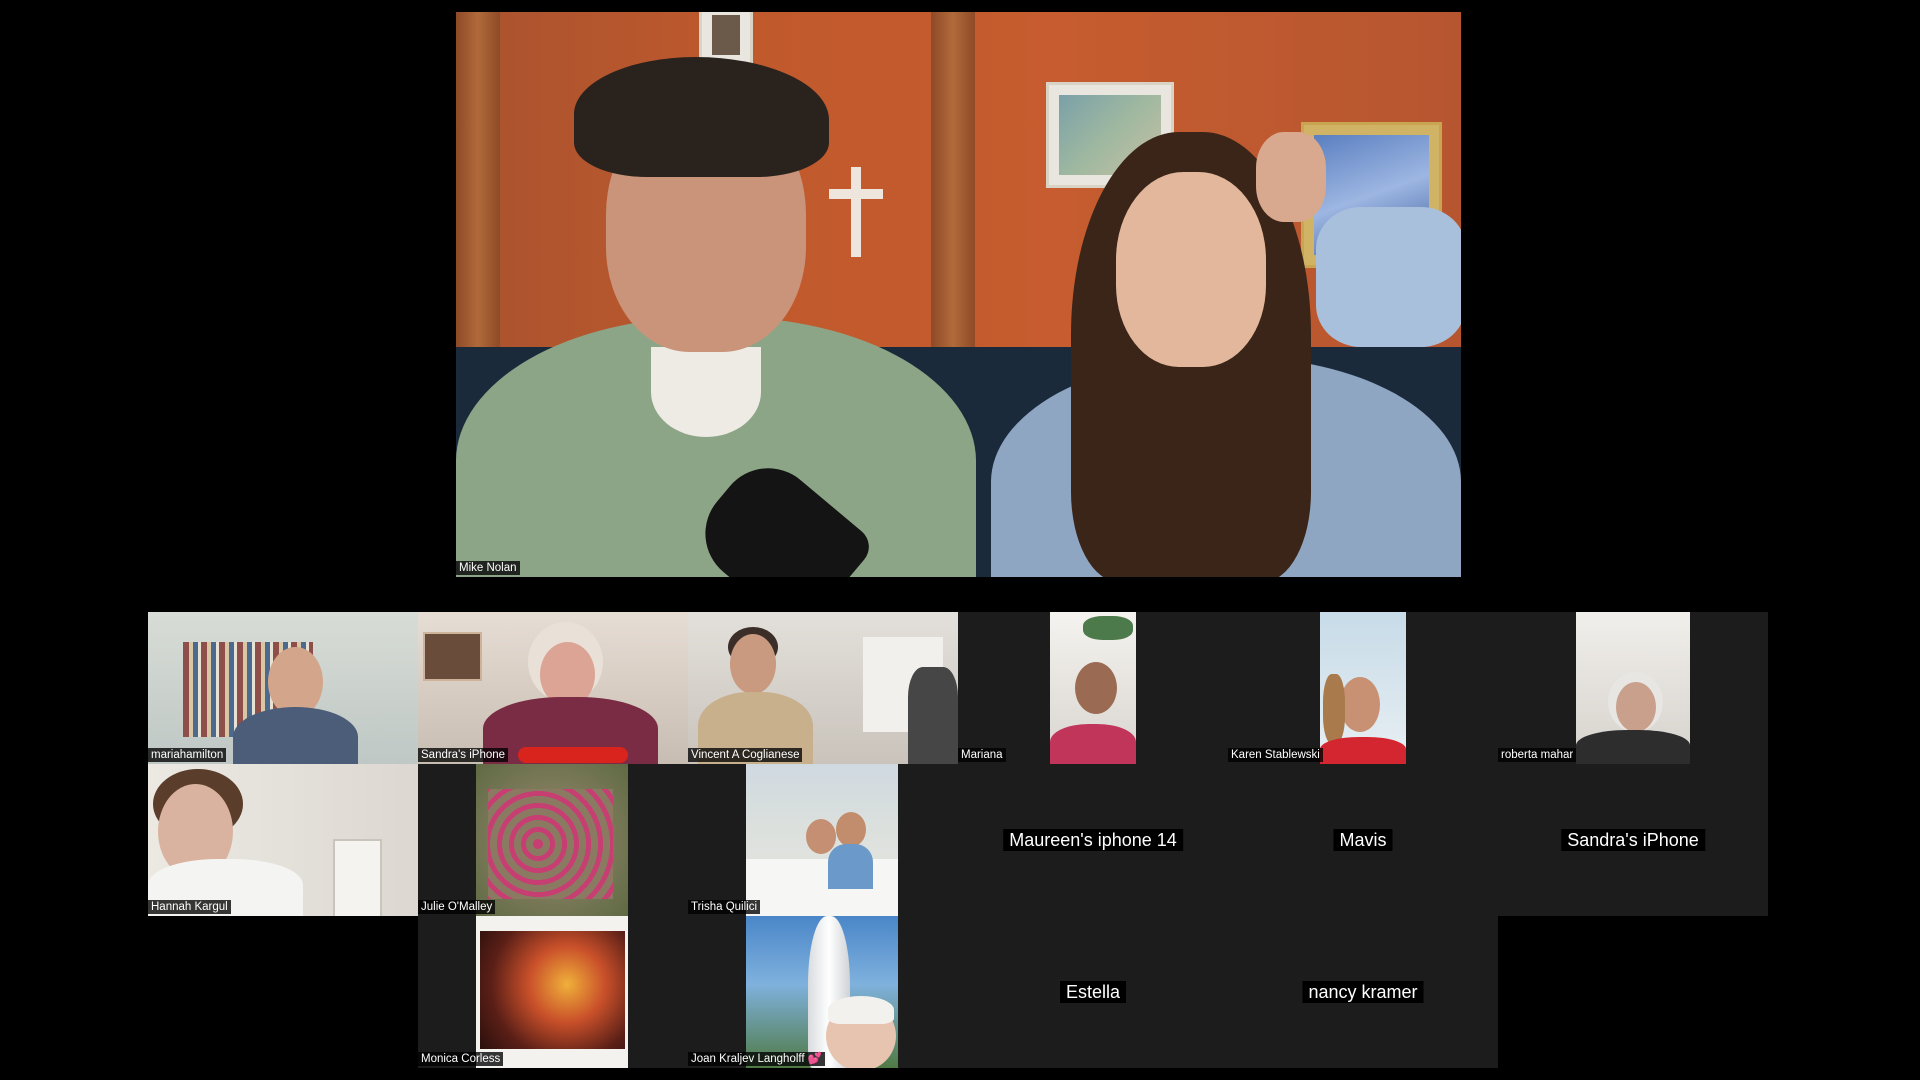  What do you see at coordinates (745, 755) in the screenshot?
I see `participant-name-label: Vincent A Coglianese` at bounding box center [745, 755].